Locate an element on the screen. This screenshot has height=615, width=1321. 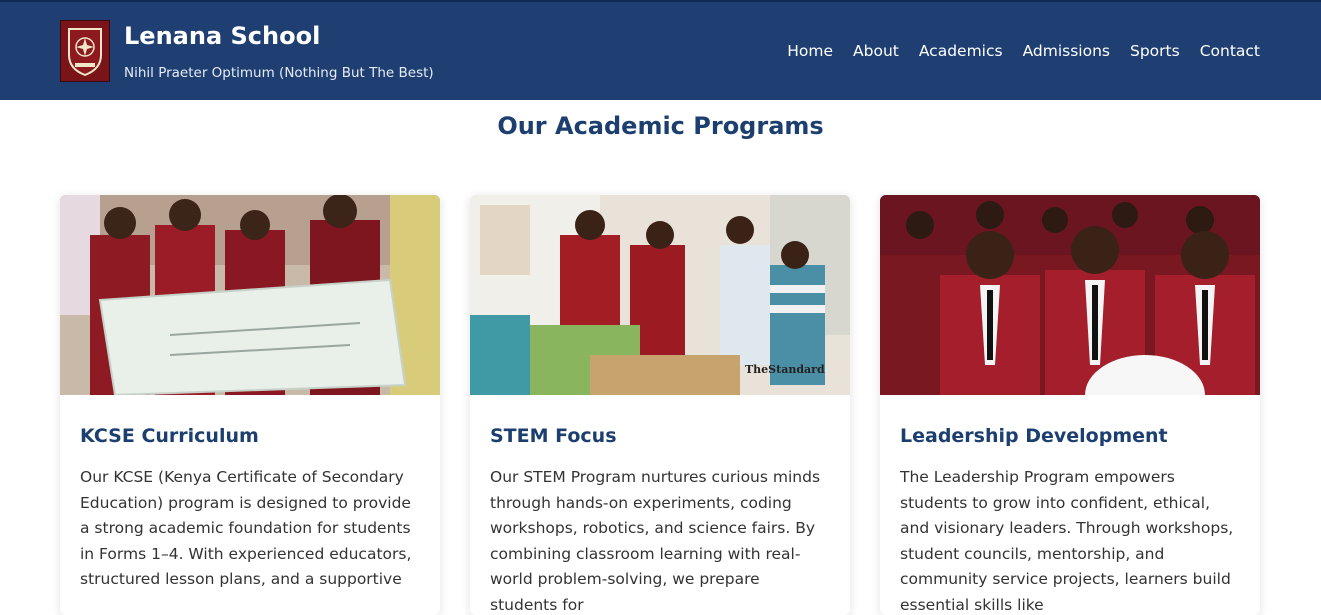
nav-contact: Contact is located at coordinates (1230, 51).